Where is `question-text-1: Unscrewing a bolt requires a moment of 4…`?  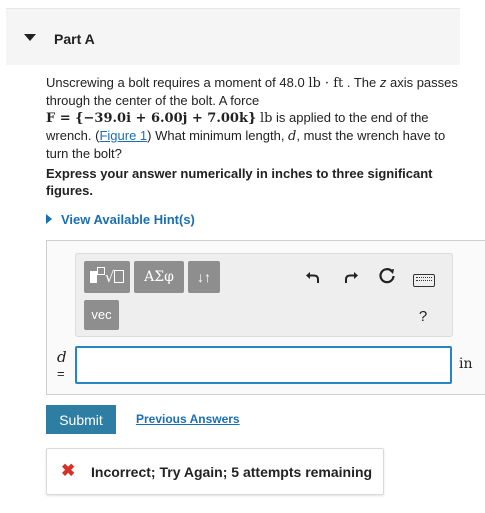
question-text-1: Unscrewing a bolt requires a moment of 4… is located at coordinates (177, 82).